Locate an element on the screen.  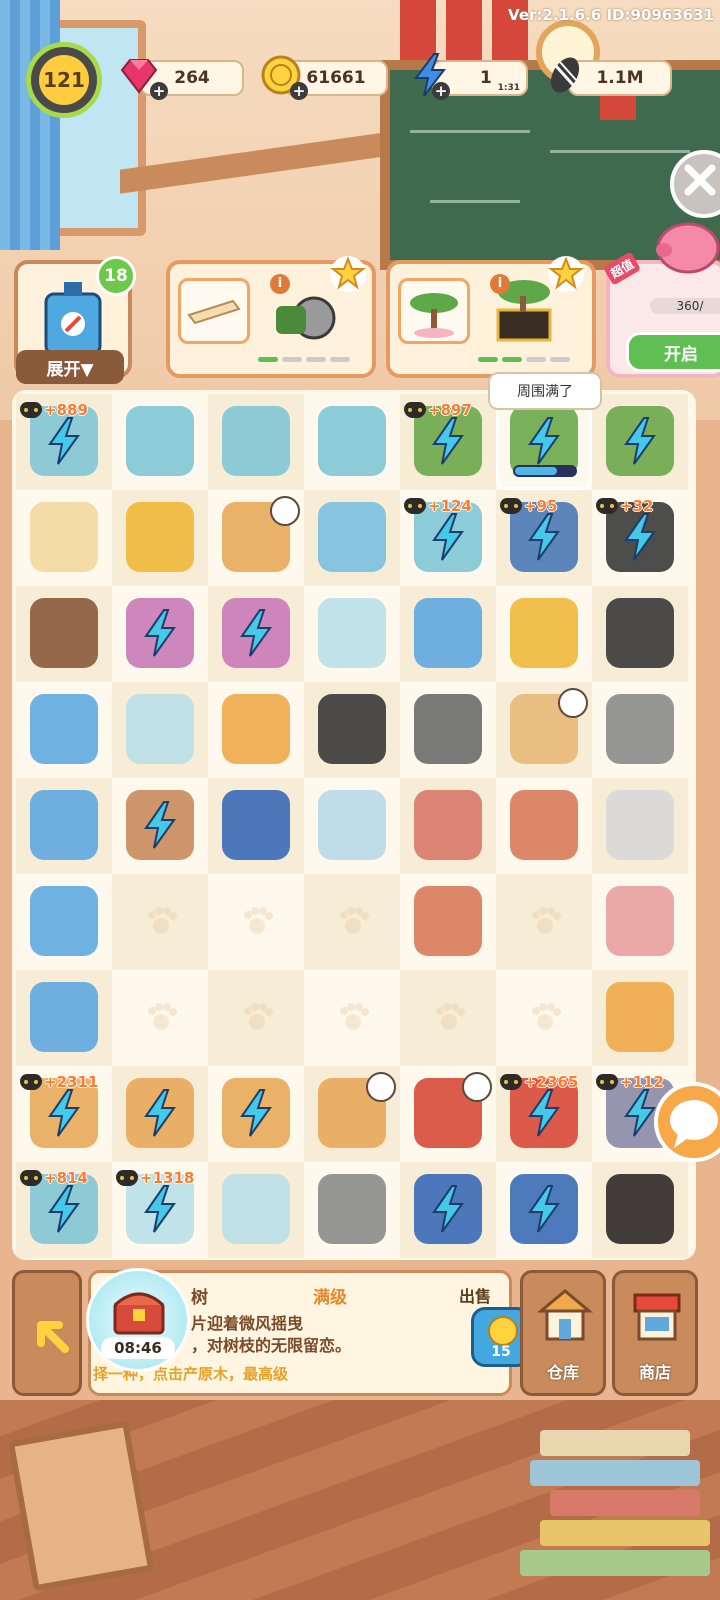
ice-shards-item is located at coordinates (160, 729).